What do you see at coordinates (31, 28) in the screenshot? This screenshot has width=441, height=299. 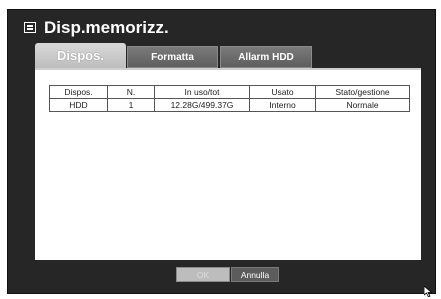 I see `hdd-panel-icon` at bounding box center [31, 28].